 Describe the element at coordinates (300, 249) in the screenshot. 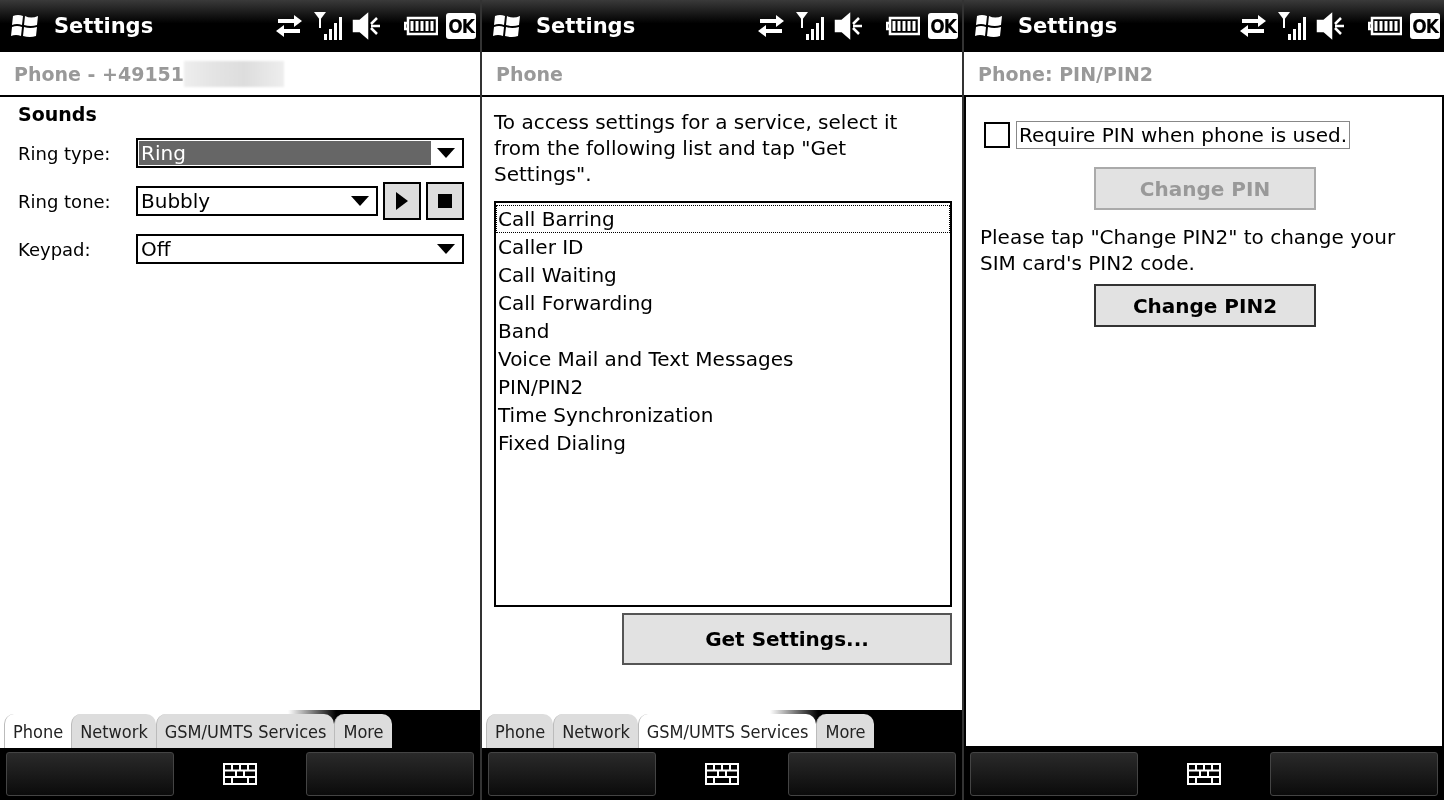

I see `dropdown: Off` at that location.